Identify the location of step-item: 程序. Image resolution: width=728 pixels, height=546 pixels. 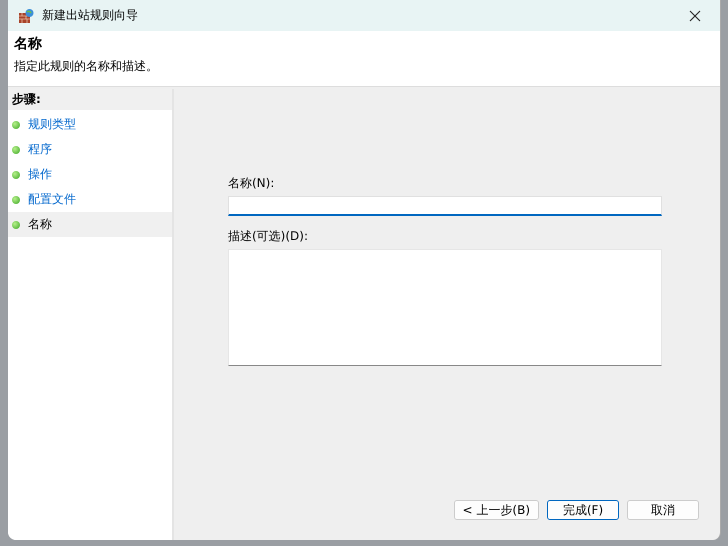
(90, 149).